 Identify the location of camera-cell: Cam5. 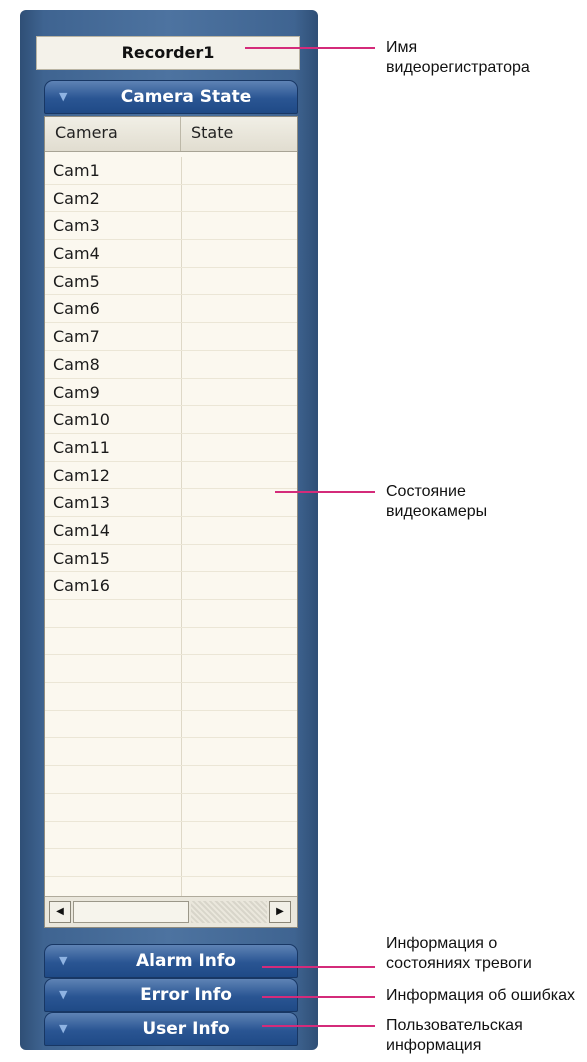
(76, 281).